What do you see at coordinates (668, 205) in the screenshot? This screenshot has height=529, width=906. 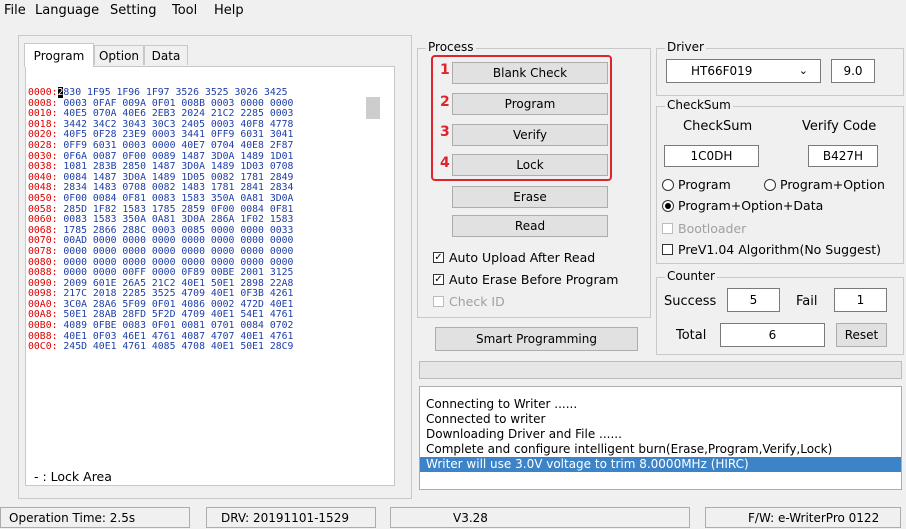 I see `radio-on-icon` at bounding box center [668, 205].